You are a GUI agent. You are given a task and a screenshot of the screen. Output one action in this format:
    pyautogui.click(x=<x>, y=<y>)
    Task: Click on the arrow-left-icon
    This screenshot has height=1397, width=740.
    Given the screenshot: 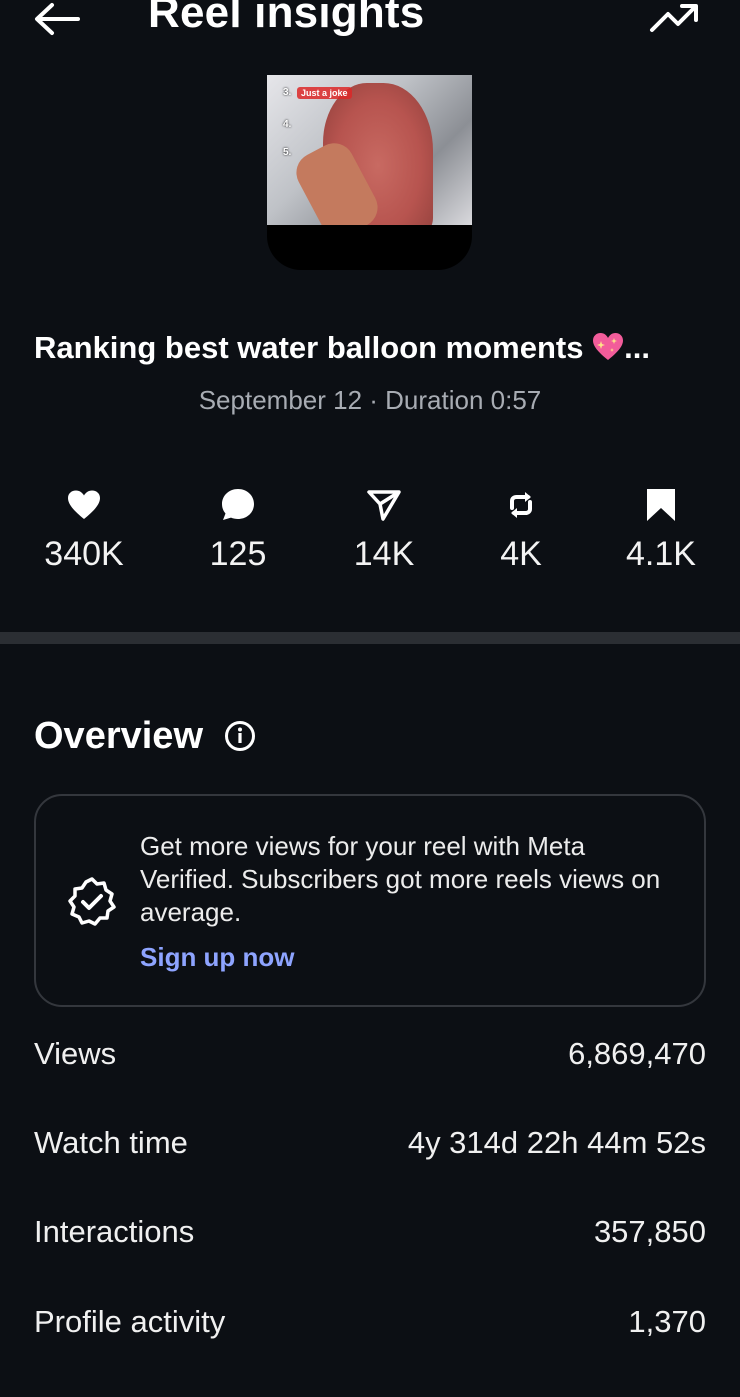 What is the action you would take?
    pyautogui.click(x=57, y=19)
    